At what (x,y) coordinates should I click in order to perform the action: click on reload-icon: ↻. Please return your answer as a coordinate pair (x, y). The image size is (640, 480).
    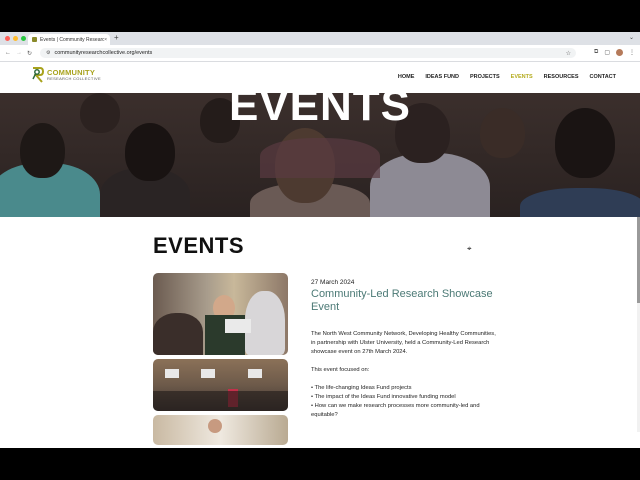
    Looking at the image, I should click on (29, 53).